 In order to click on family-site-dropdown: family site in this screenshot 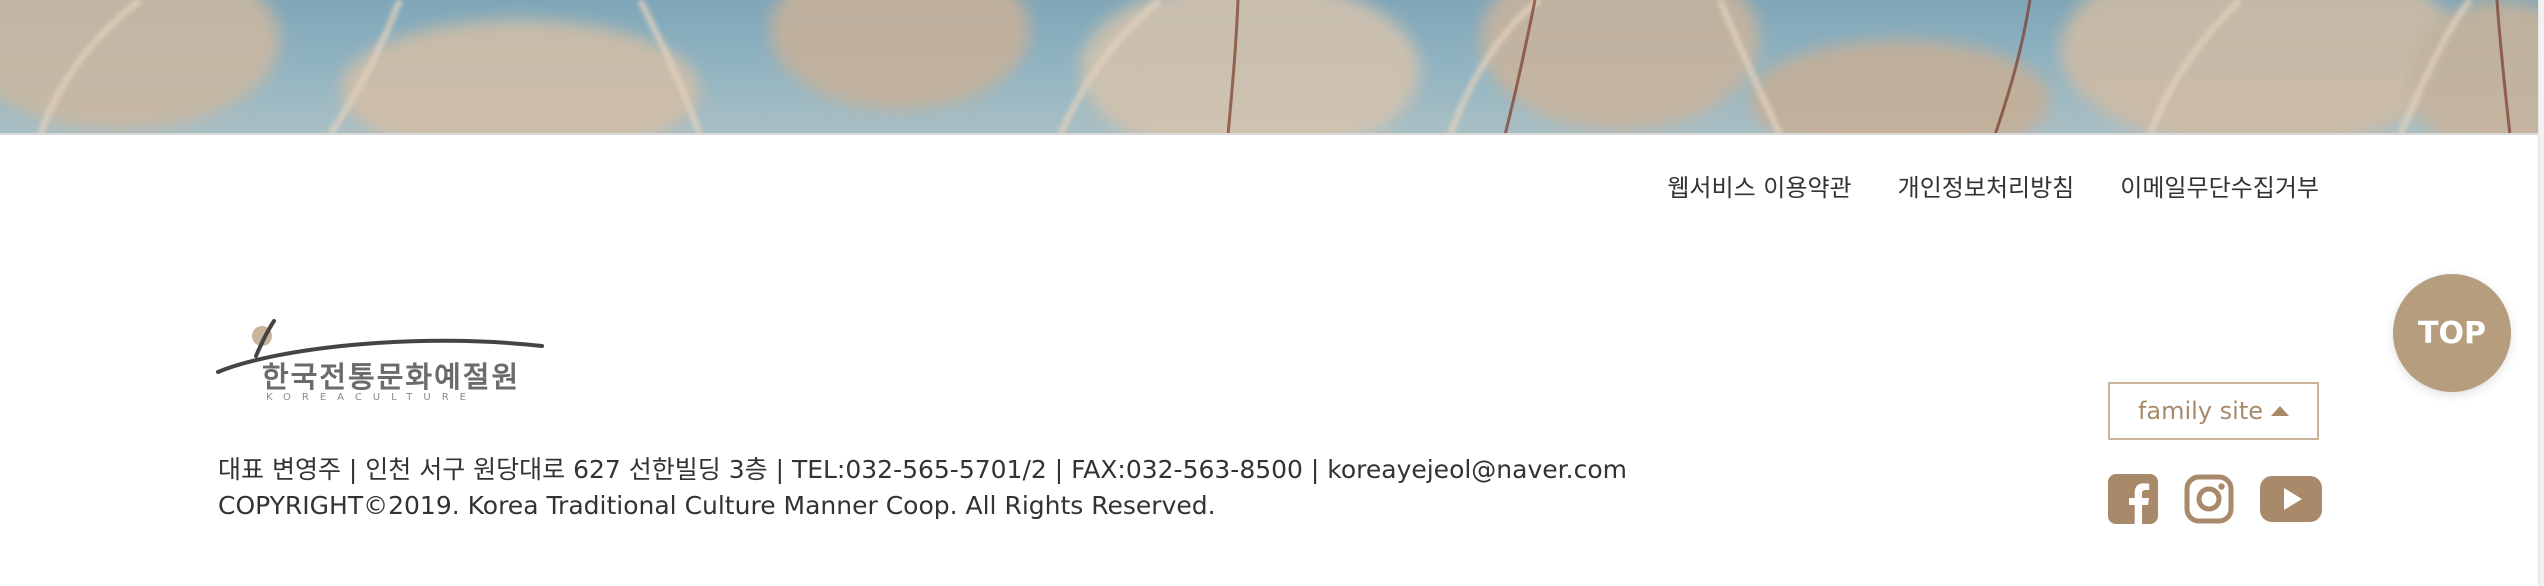, I will do `click(2213, 411)`.